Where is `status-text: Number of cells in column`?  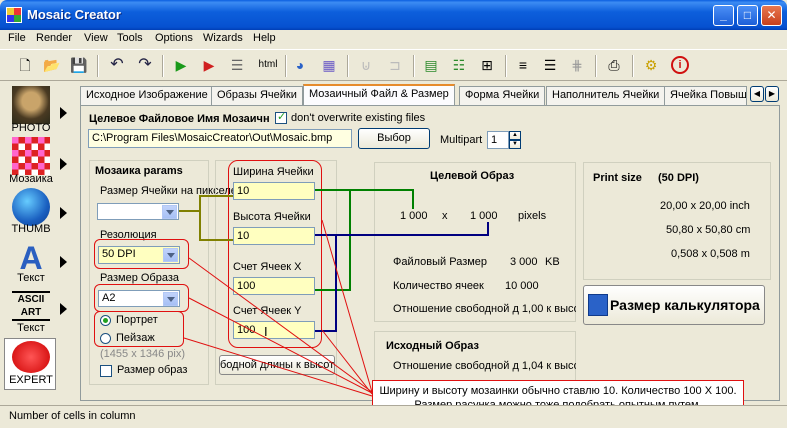 status-text: Number of cells in column is located at coordinates (72, 416).